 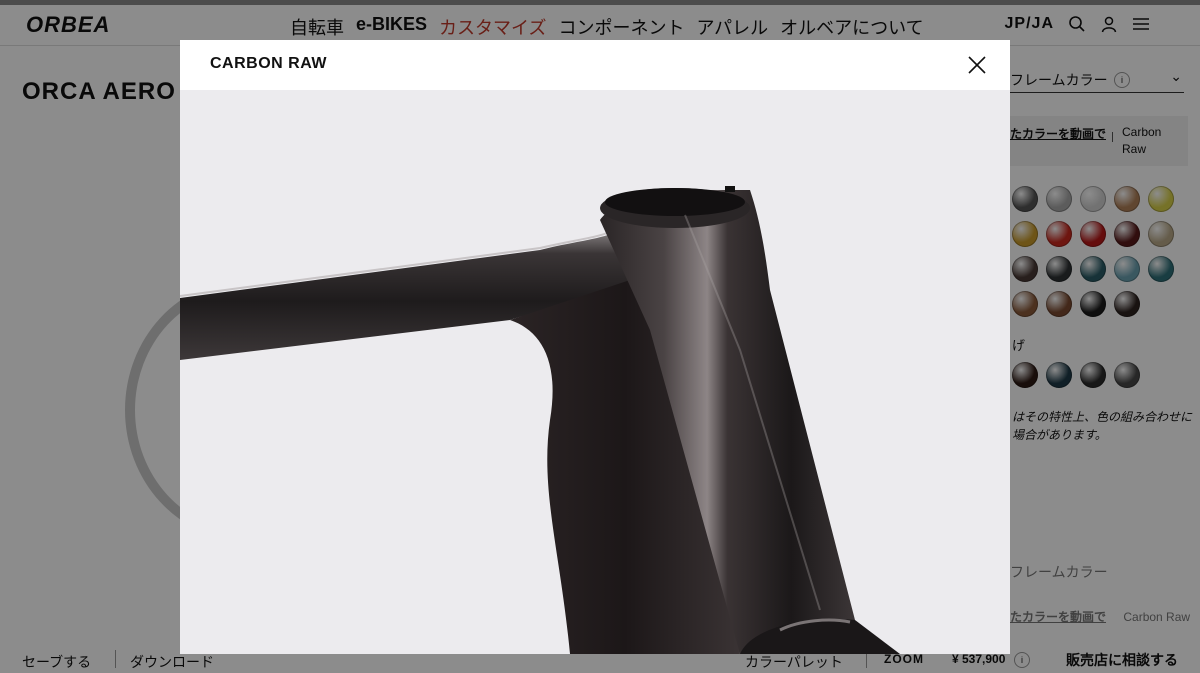 What do you see at coordinates (977, 65) in the screenshot?
I see `close-icon` at bounding box center [977, 65].